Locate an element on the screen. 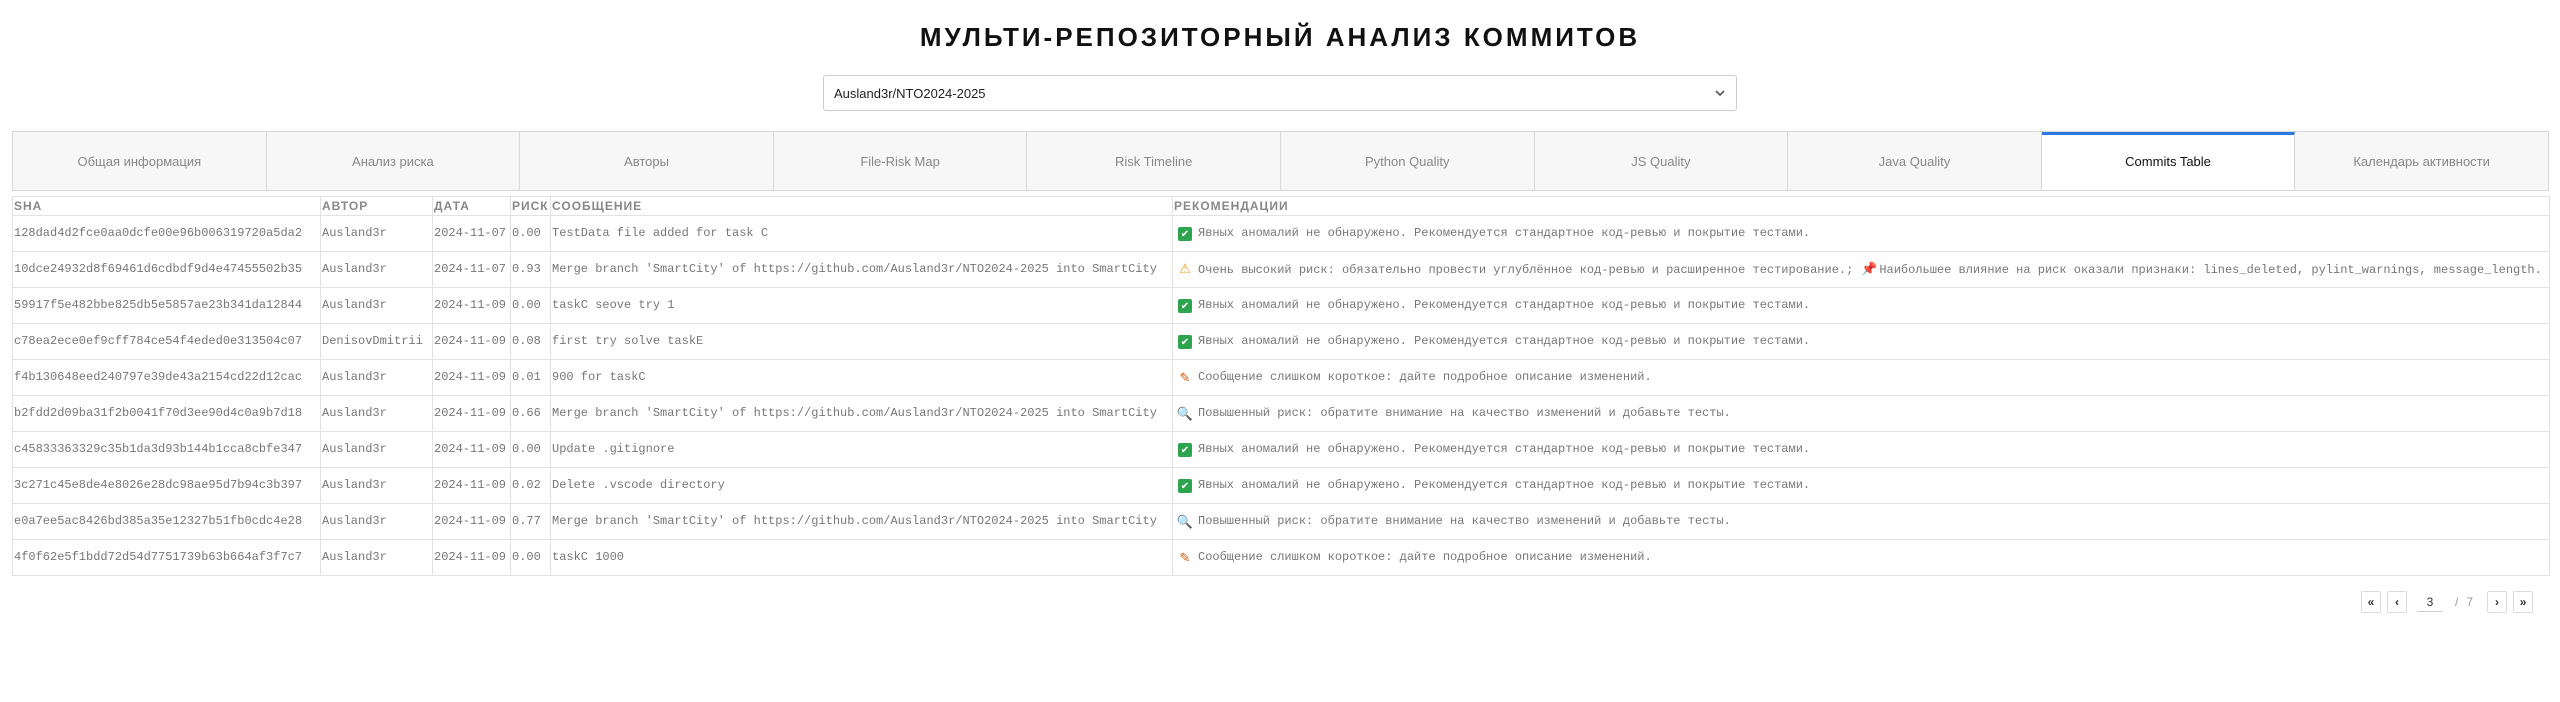  cell-risk: 0.08 is located at coordinates (530, 341).